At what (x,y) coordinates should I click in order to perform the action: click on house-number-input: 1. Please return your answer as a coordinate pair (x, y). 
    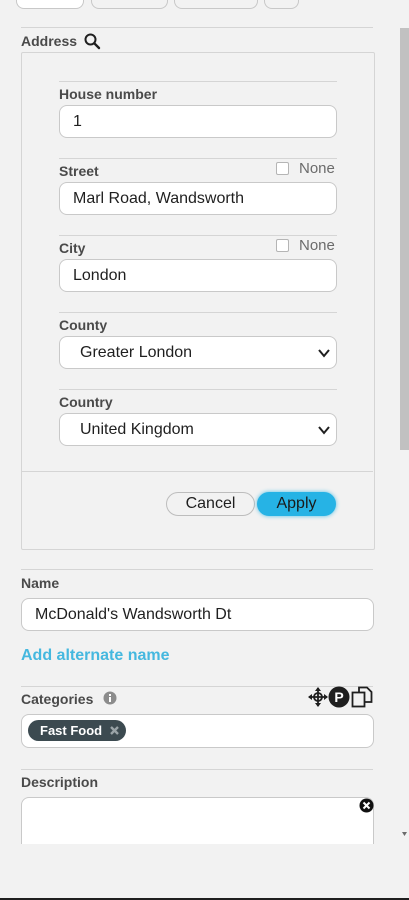
    Looking at the image, I should click on (198, 121).